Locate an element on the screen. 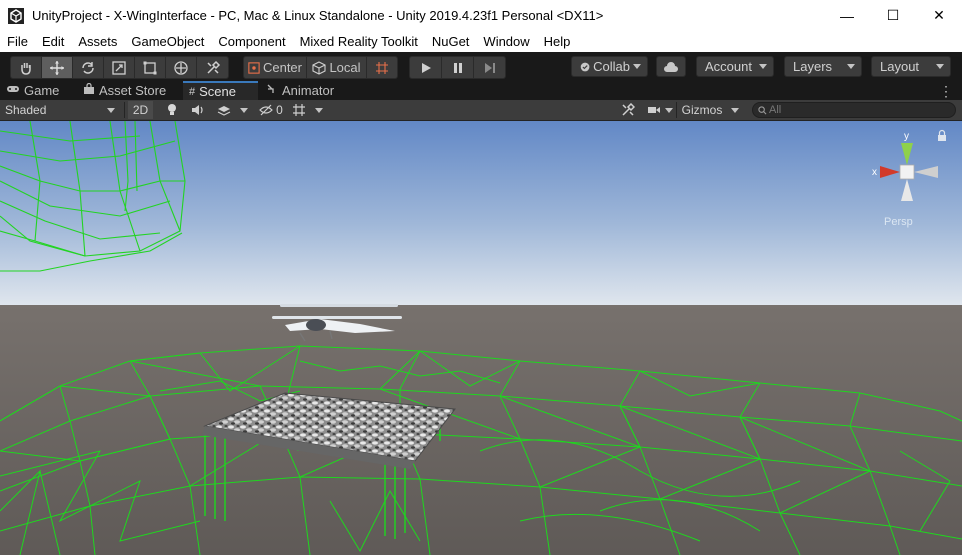 This screenshot has height=555, width=962. transform-tool-button is located at coordinates (181, 67).